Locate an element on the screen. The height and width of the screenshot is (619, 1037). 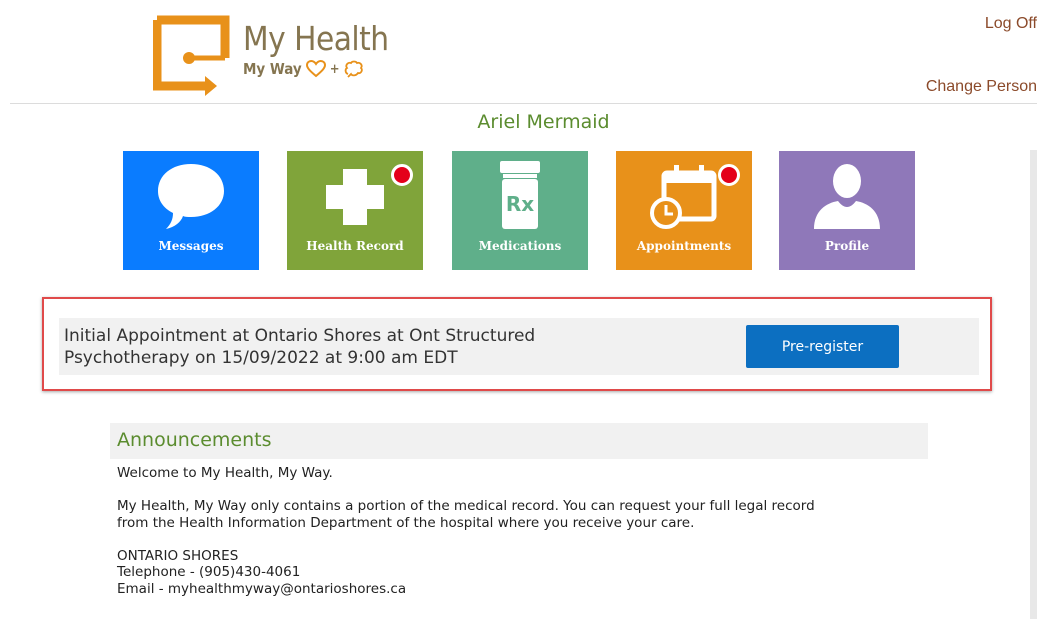
patient-name: Ariel Mermaid is located at coordinates (543, 122).